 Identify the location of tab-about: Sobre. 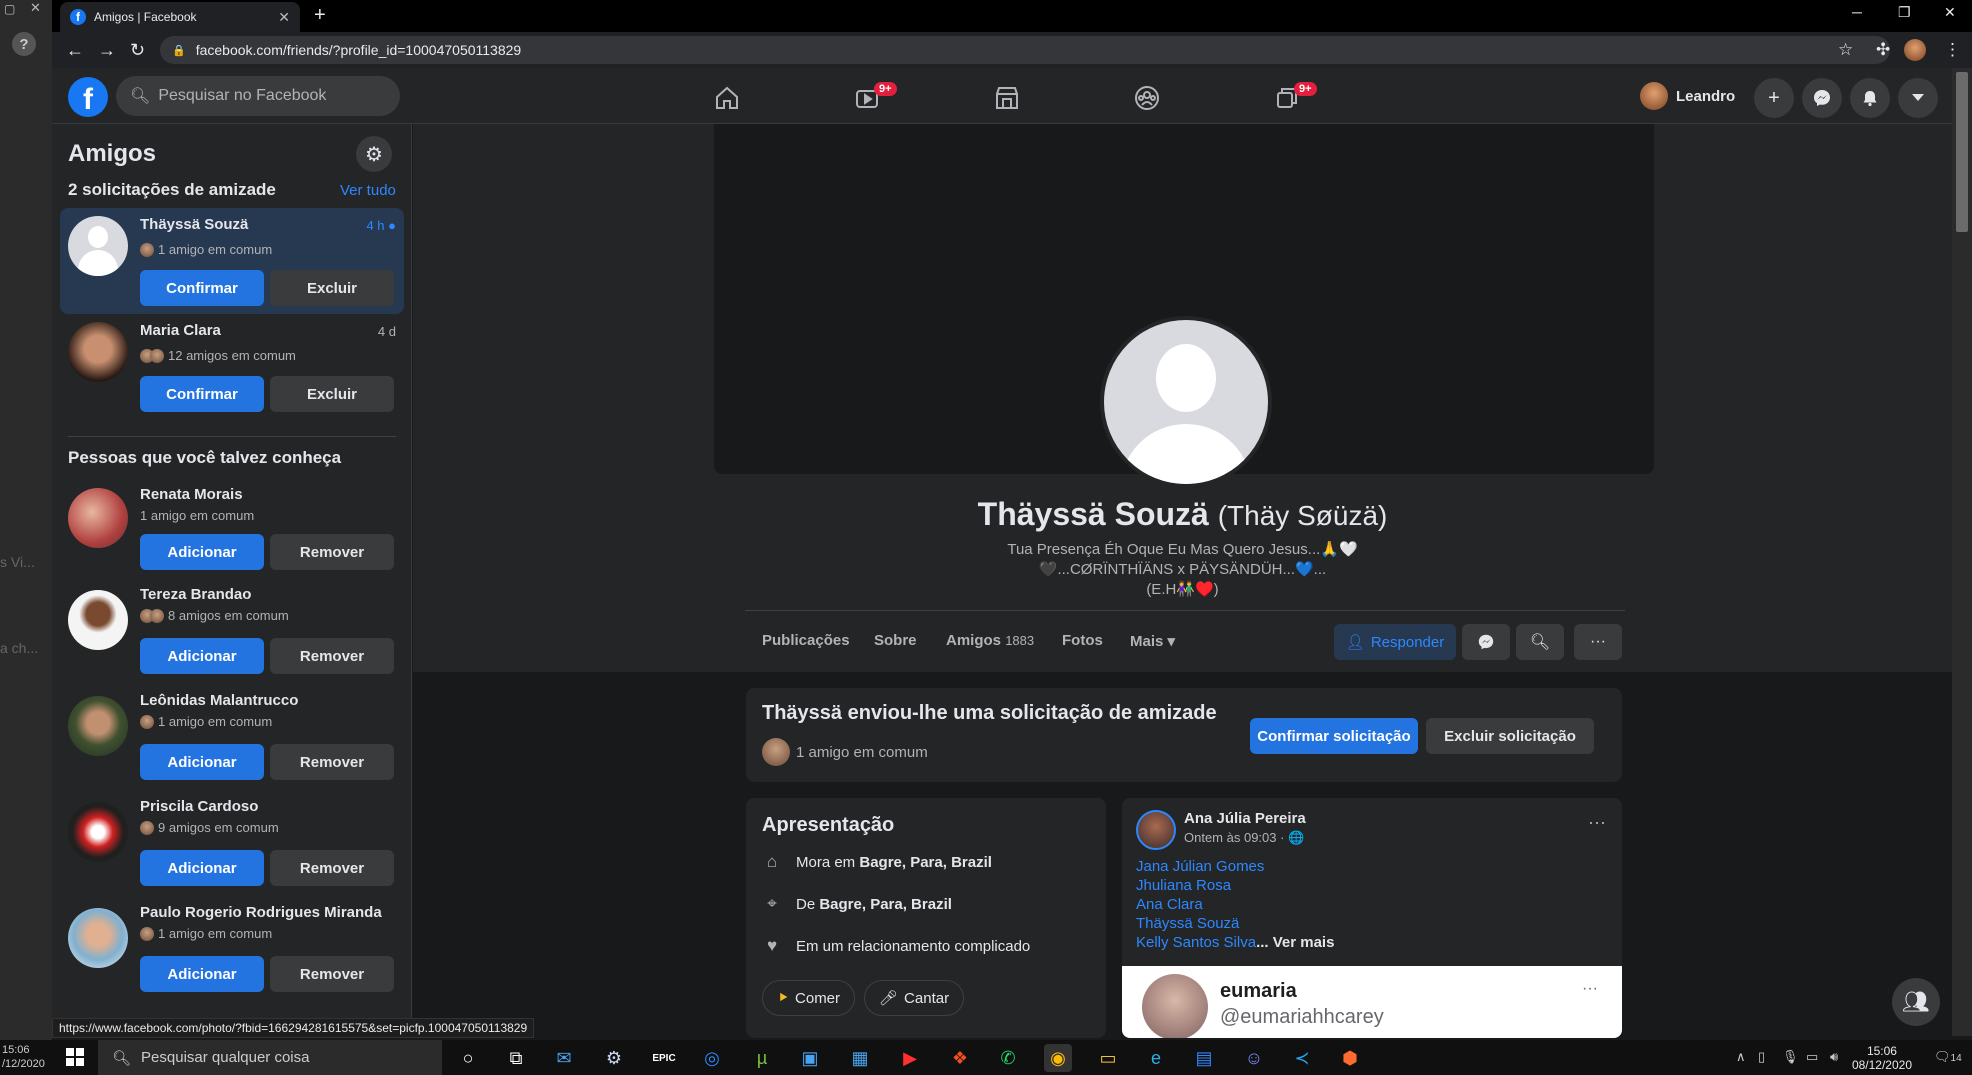
(895, 640).